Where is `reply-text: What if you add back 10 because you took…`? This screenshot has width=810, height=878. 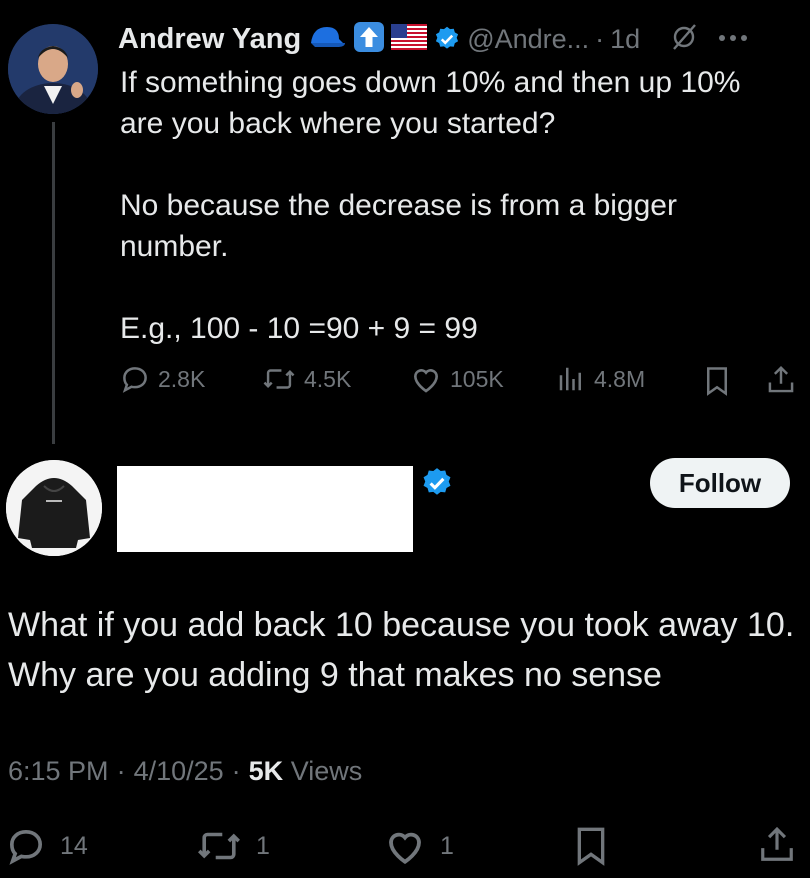 reply-text: What if you add back 10 because you took… is located at coordinates (401, 650).